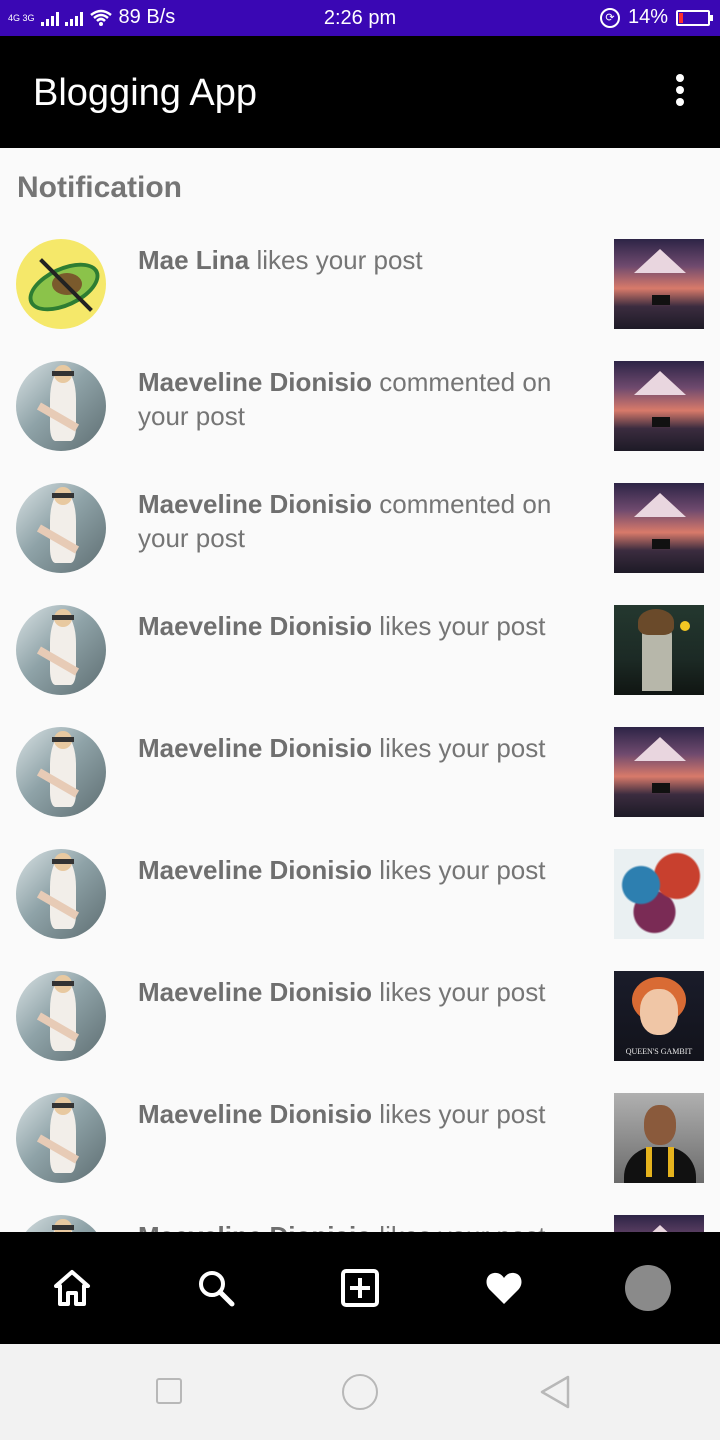  I want to click on system-nav-bar, so click(360, 1392).